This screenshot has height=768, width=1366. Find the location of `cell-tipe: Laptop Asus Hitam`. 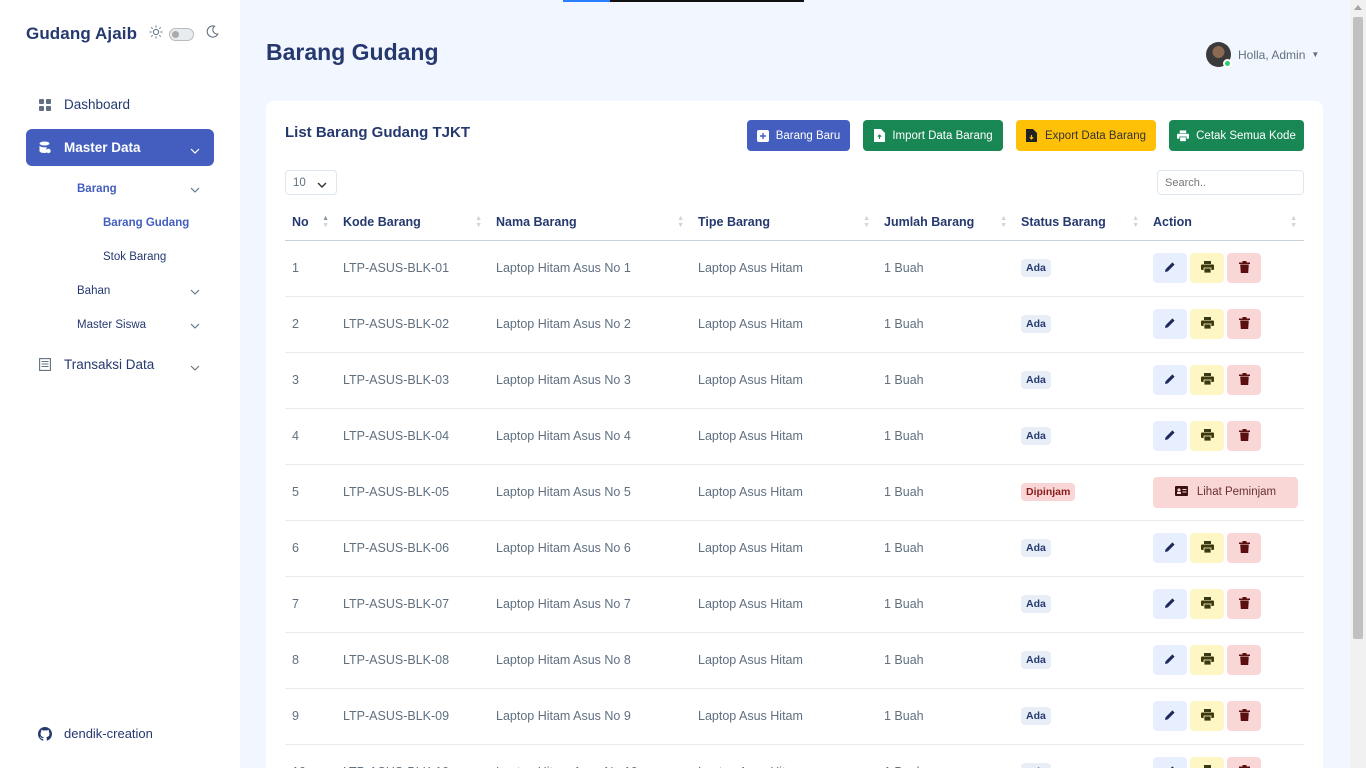

cell-tipe: Laptop Asus Hitam is located at coordinates (784, 660).